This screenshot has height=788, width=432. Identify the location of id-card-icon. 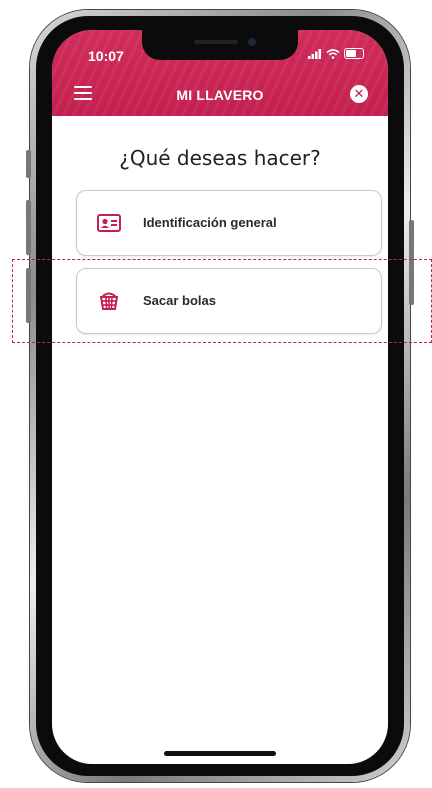
(109, 223).